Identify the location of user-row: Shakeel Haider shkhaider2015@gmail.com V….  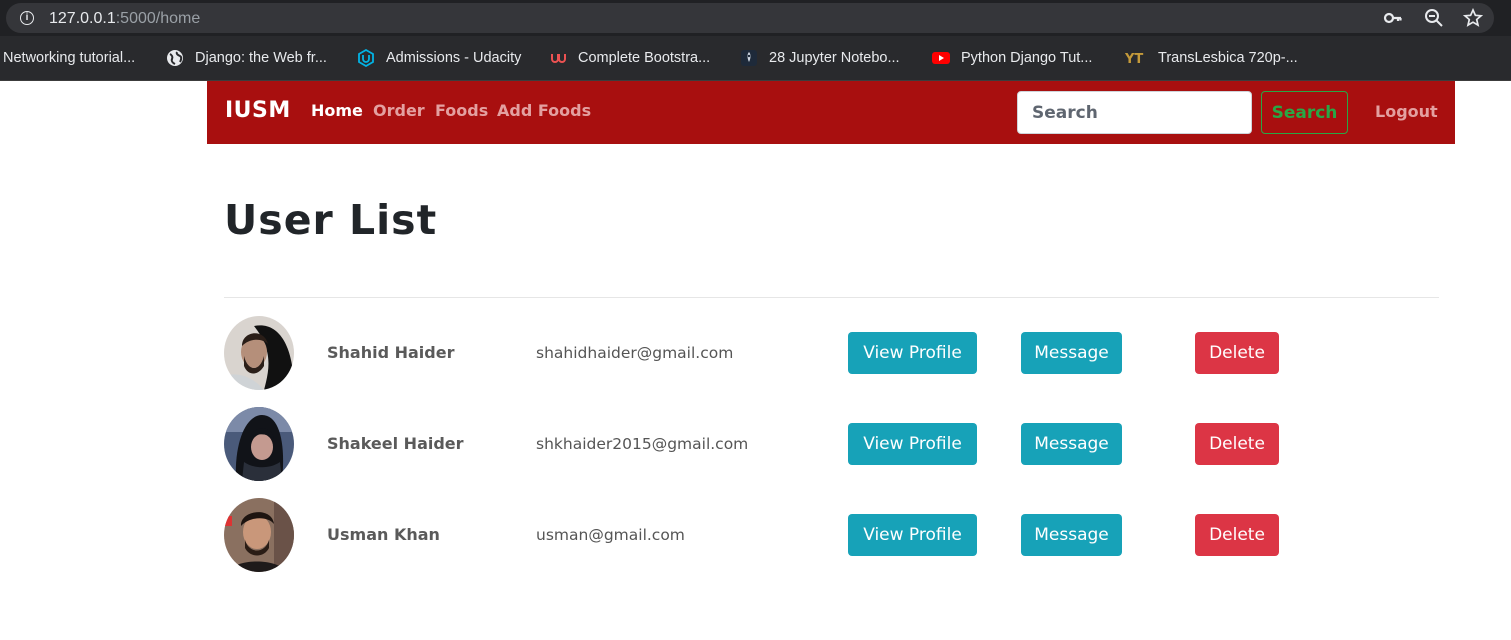
(774, 444).